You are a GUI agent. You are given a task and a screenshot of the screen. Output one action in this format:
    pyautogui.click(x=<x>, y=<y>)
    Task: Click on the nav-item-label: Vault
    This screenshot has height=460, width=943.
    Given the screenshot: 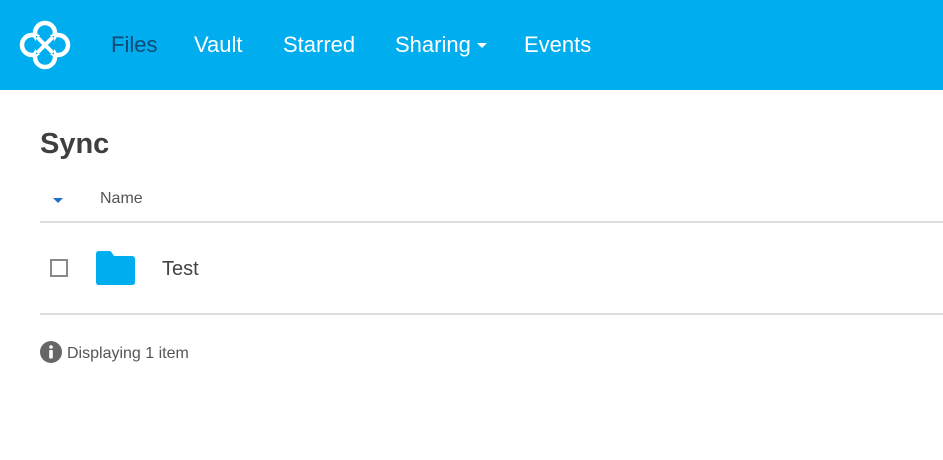 What is the action you would take?
    pyautogui.click(x=218, y=44)
    